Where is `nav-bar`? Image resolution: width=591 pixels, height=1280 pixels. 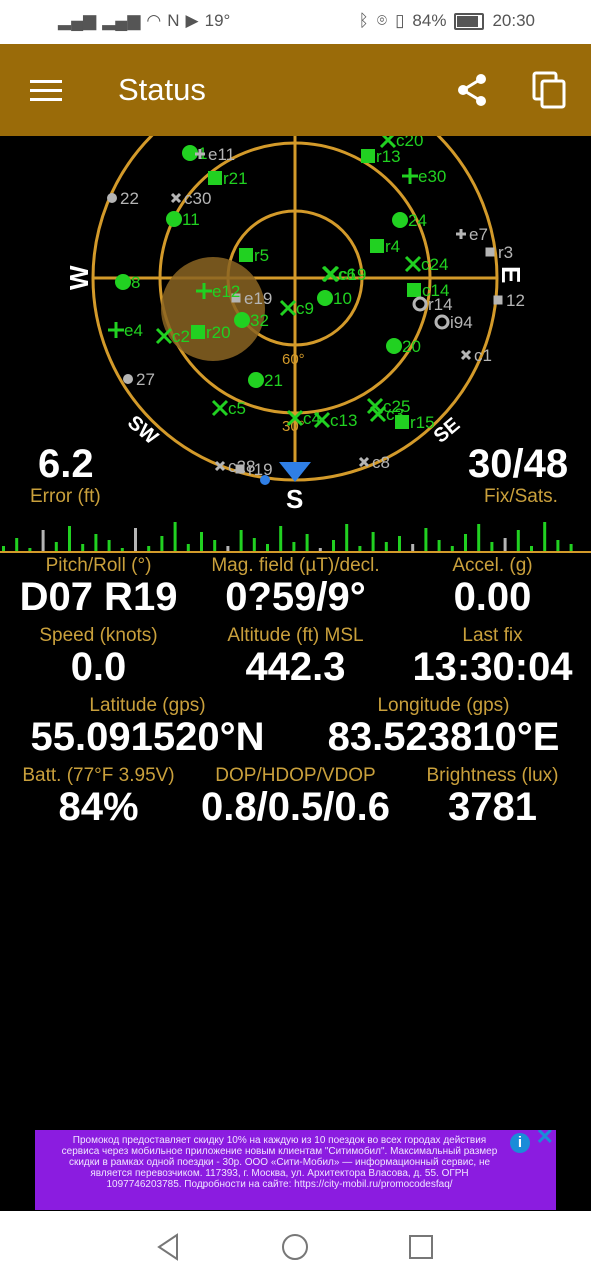 nav-bar is located at coordinates (295, 1245).